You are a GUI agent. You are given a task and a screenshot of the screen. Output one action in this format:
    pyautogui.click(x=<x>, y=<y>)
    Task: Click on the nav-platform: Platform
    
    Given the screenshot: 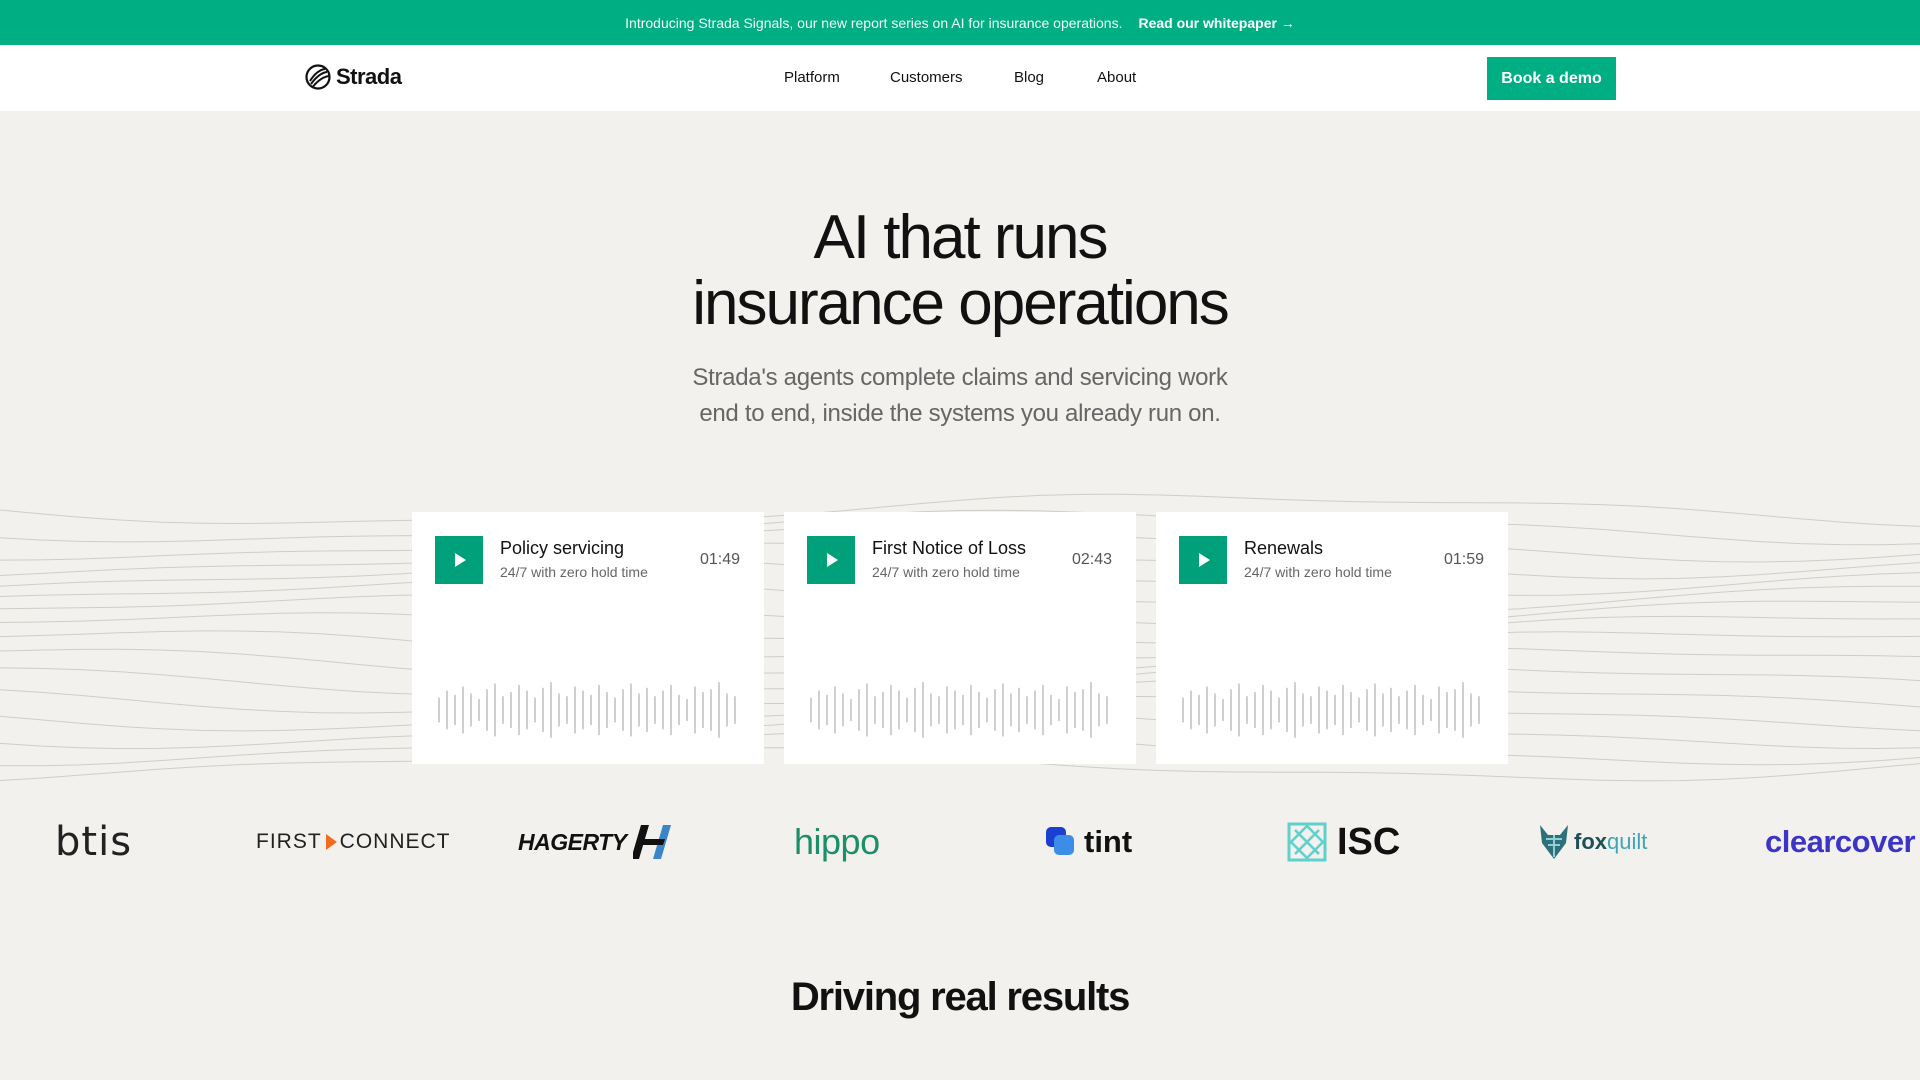 What is the action you would take?
    pyautogui.click(x=812, y=77)
    